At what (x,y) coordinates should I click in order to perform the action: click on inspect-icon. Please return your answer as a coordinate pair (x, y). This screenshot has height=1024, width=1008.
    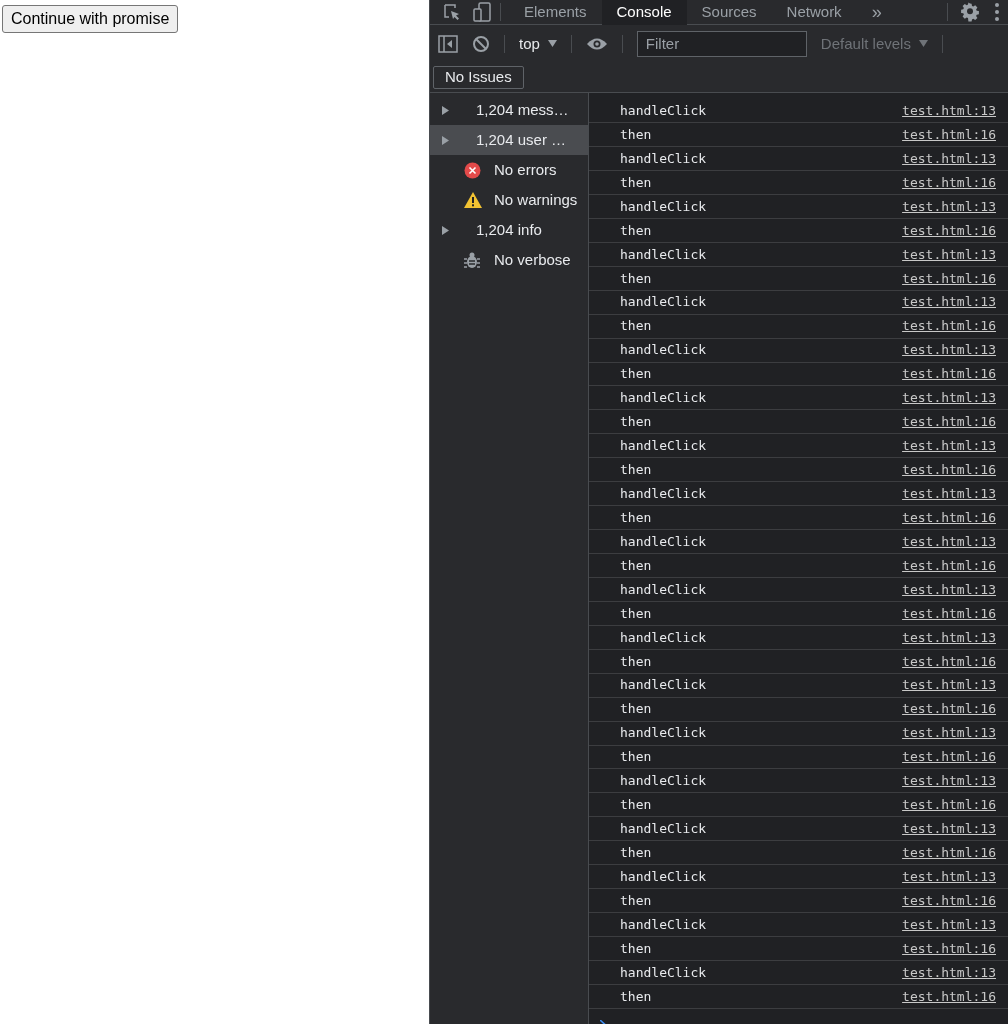
    Looking at the image, I should click on (452, 12).